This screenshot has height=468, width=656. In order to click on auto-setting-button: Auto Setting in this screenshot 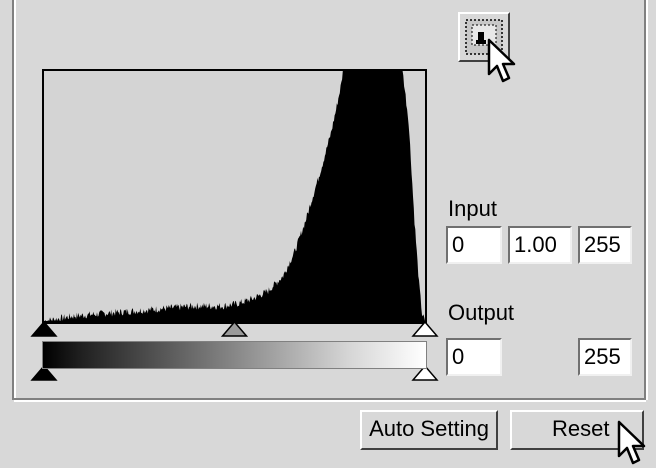, I will do `click(429, 430)`.